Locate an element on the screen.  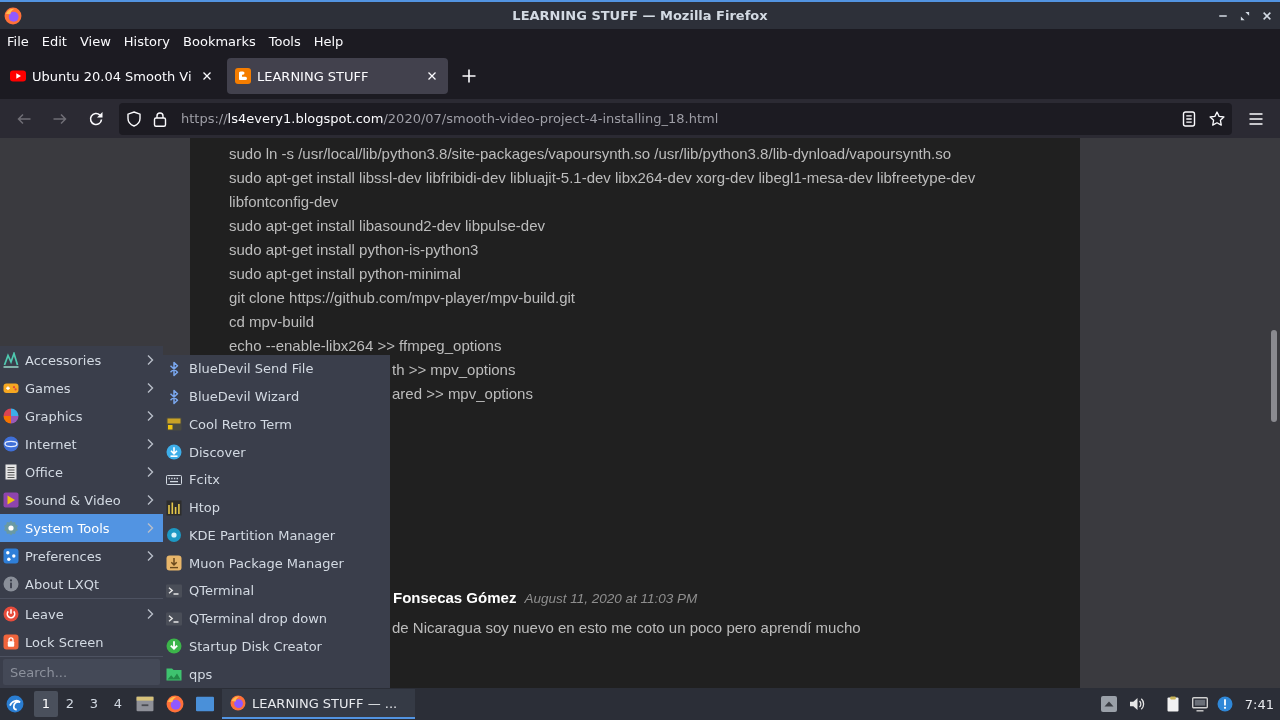
browser-tab: Ubuntu 20.04 Smooth Vi is located at coordinates (112, 76).